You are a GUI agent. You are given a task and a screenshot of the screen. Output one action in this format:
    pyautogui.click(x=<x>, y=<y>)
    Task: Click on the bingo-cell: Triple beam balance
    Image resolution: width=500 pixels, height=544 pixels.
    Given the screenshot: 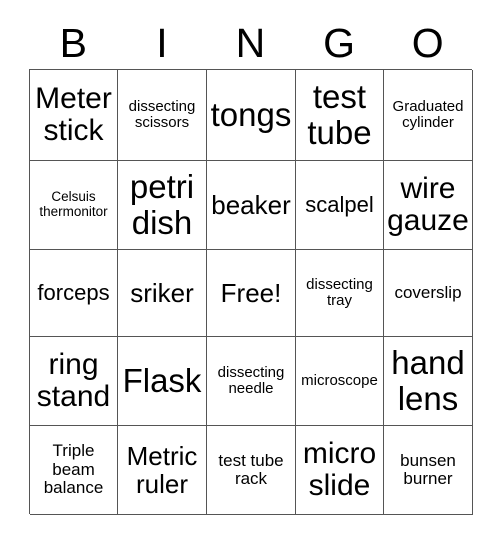 What is the action you would take?
    pyautogui.click(x=74, y=470)
    